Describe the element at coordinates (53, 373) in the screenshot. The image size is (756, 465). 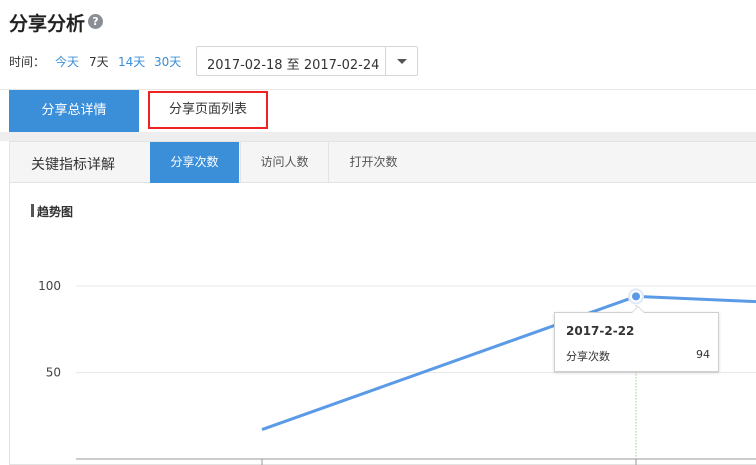
I see `y-tick-label: 50` at that location.